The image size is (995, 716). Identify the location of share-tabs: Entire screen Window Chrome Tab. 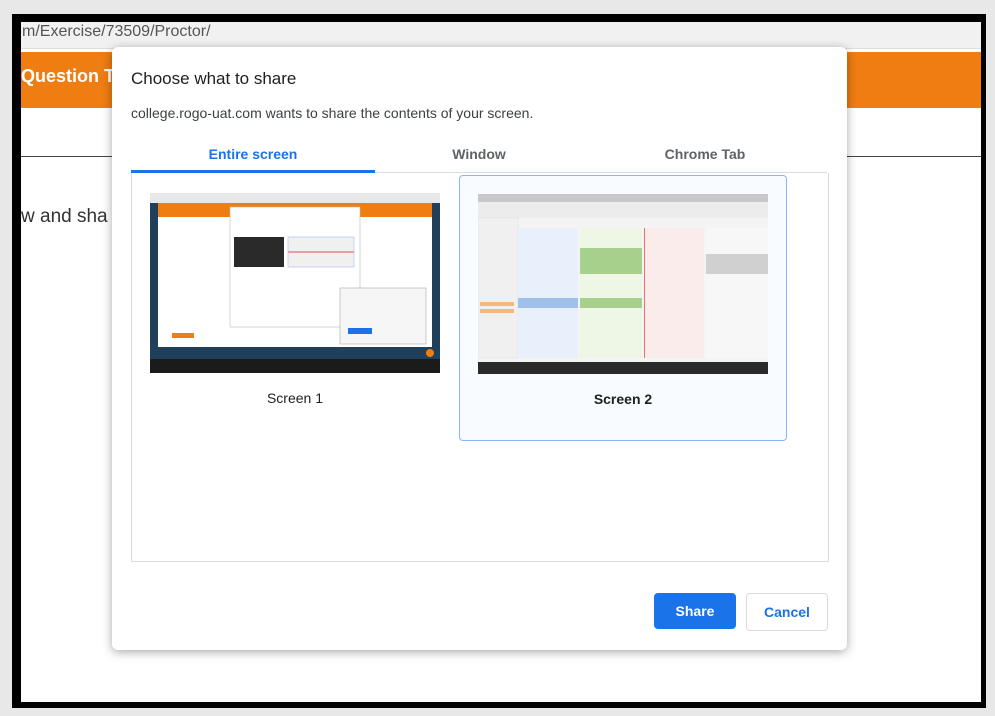
(479, 157).